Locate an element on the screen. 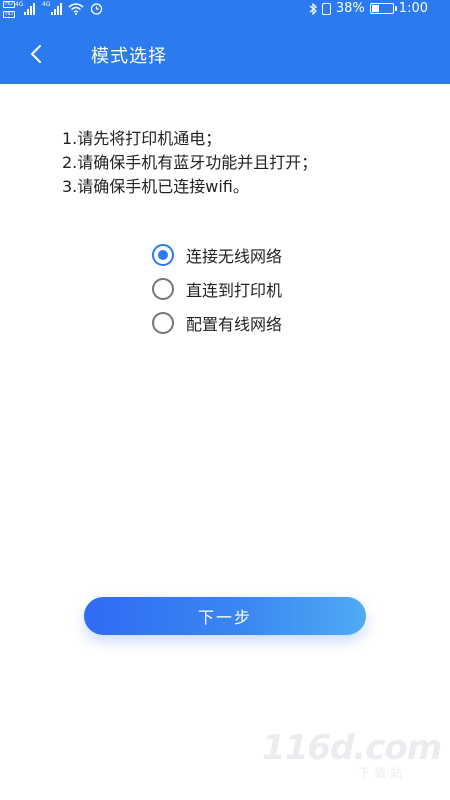 The image size is (450, 800). status-right: 38% 1:00 is located at coordinates (368, 8).